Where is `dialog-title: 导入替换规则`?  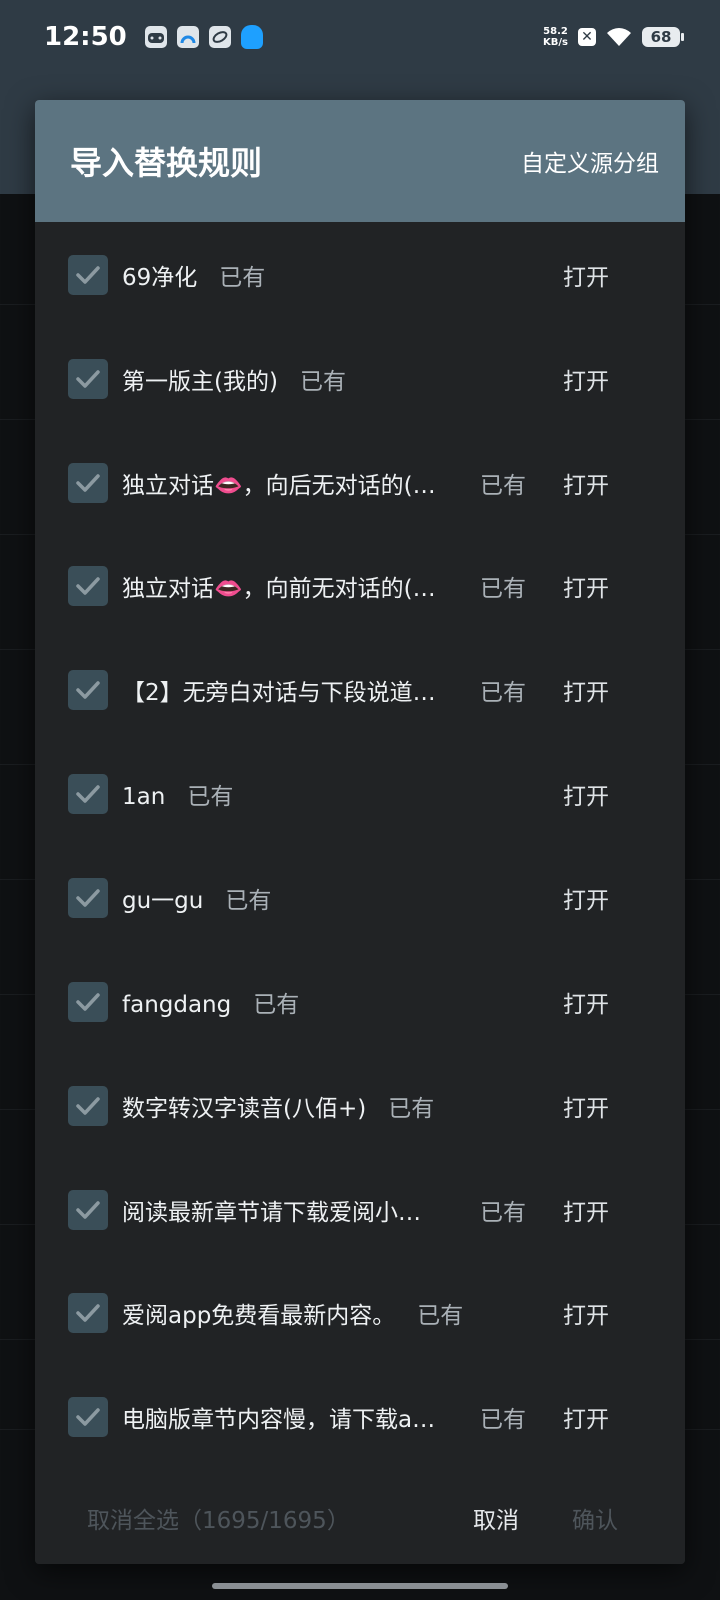 dialog-title: 导入替换规则 is located at coordinates (166, 163).